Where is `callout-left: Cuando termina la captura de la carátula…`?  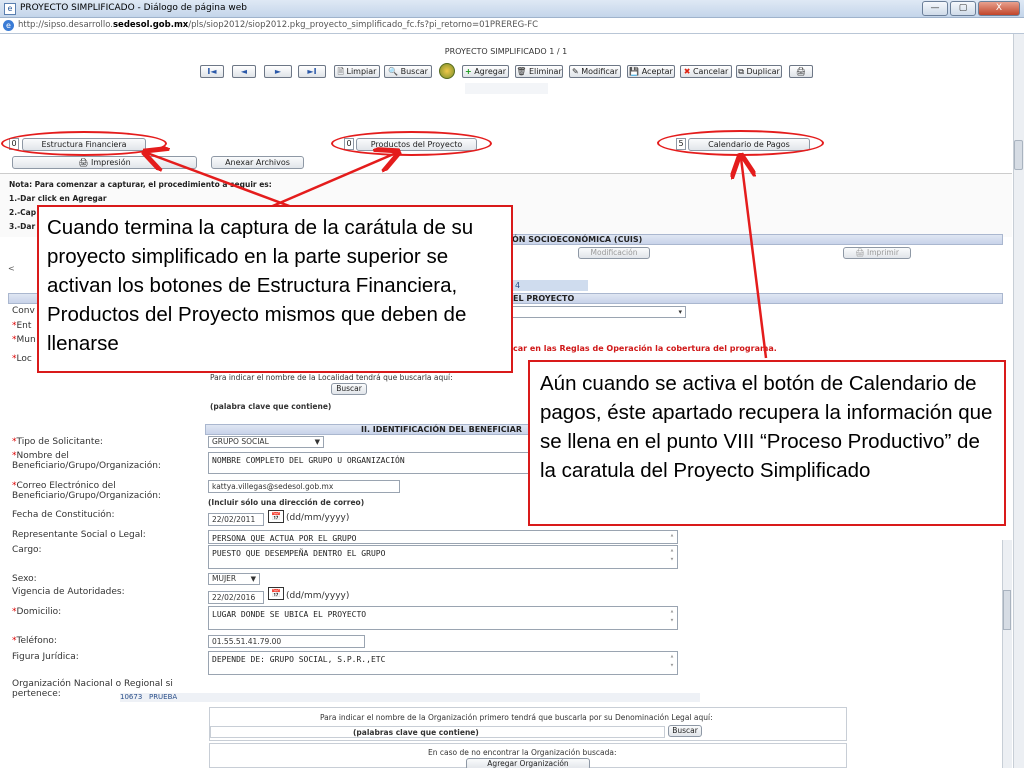
callout-left: Cuando termina la captura de la carátula… is located at coordinates (275, 289).